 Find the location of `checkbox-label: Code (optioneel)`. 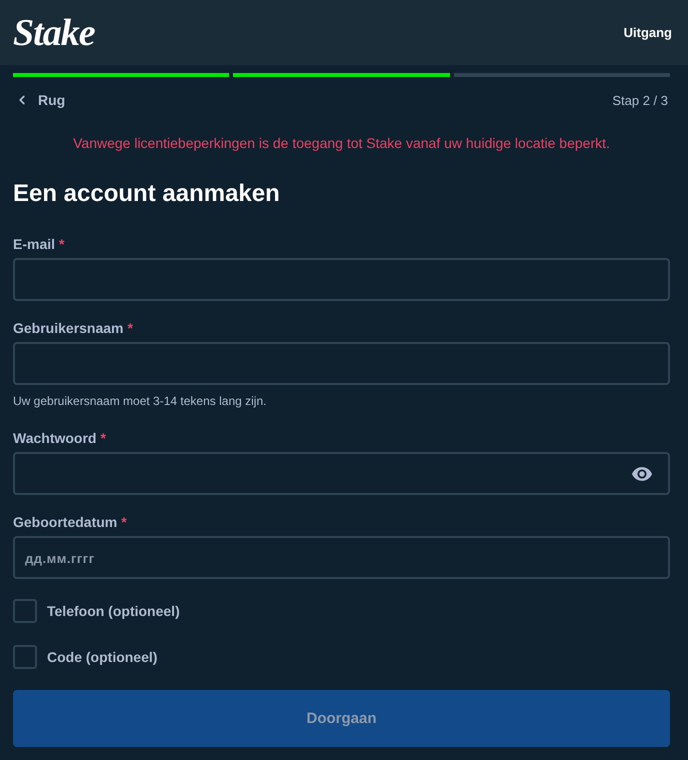

checkbox-label: Code (optioneel) is located at coordinates (102, 657).